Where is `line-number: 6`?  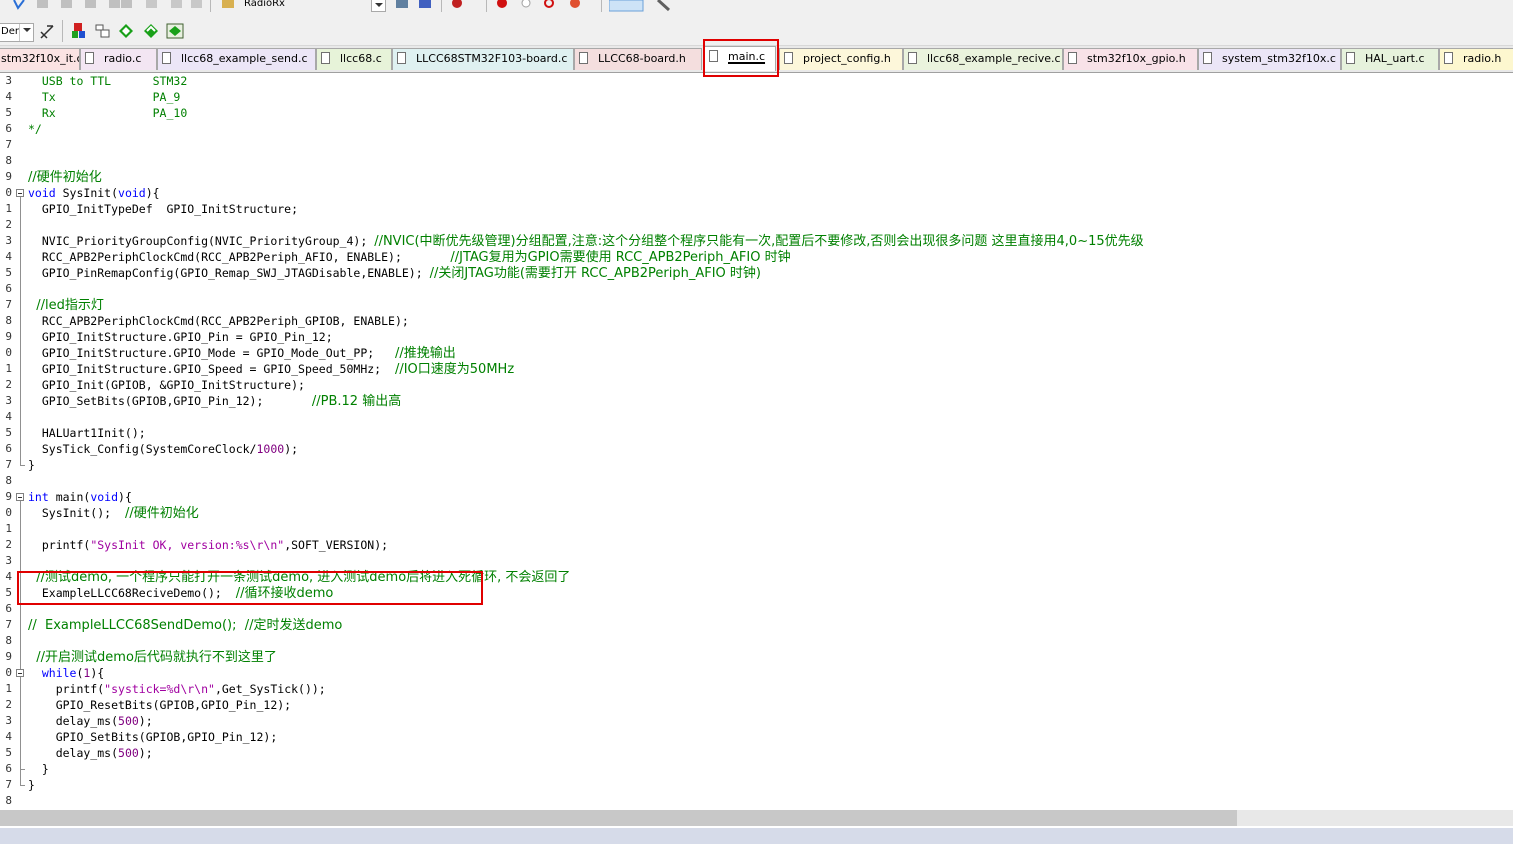 line-number: 6 is located at coordinates (8, 768).